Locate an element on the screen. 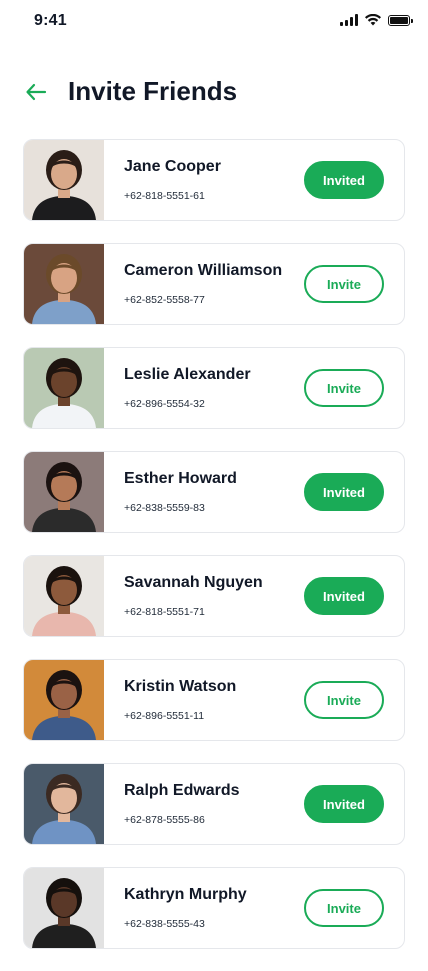 The height and width of the screenshot is (971, 428). friend-card: Esther Howard +62-838-5559-83 Invited is located at coordinates (214, 492).